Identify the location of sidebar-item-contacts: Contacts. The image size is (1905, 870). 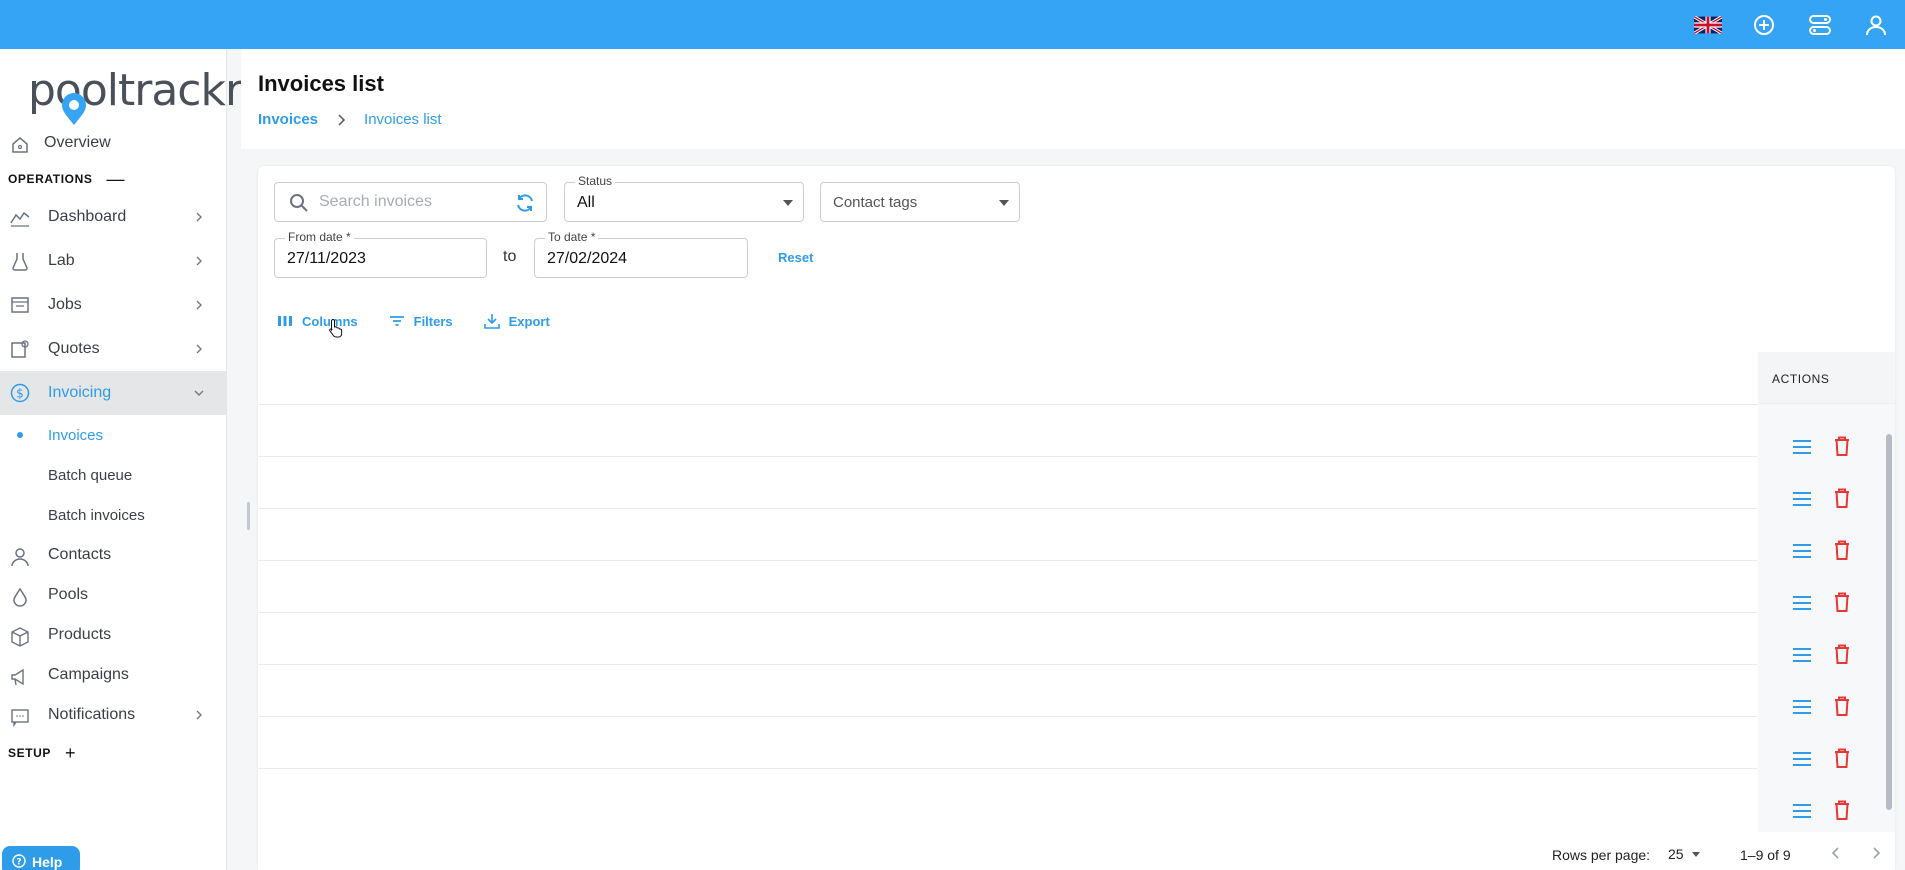
(113, 555).